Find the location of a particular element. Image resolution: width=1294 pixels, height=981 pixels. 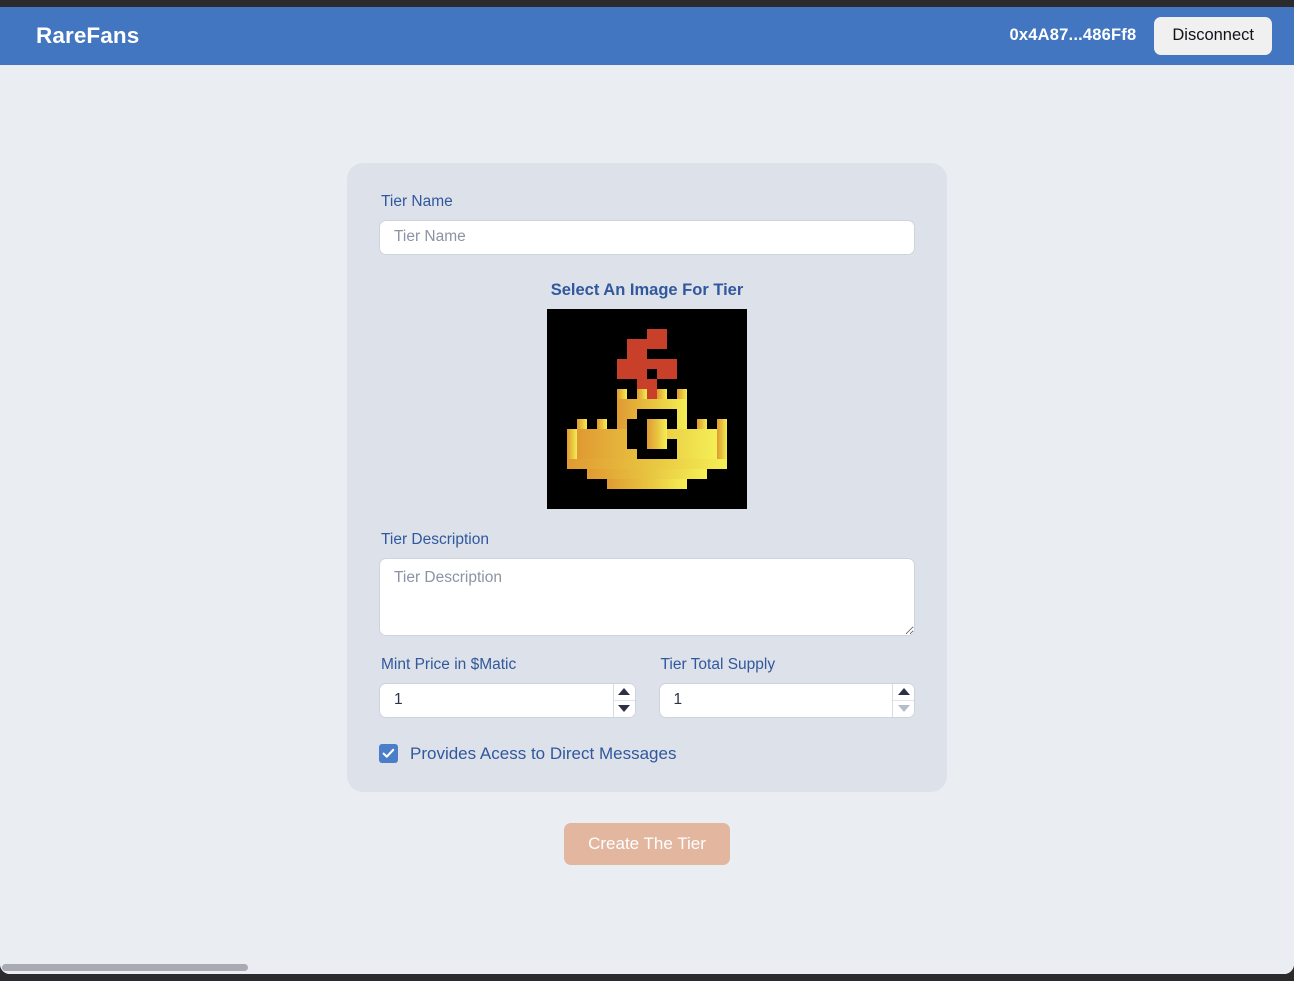

window-titlebar is located at coordinates (647, 3).